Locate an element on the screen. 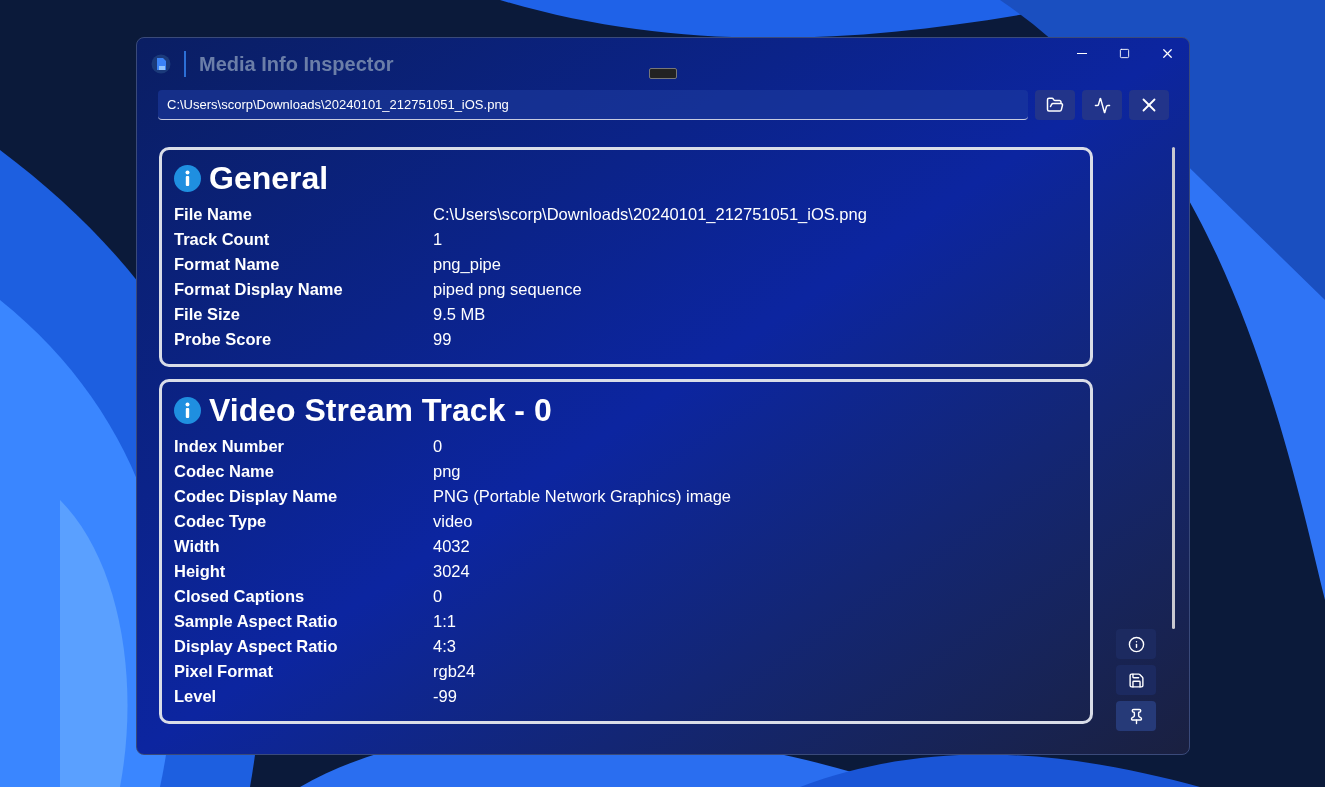  field-value: PNG (Portable Network Graphics) image is located at coordinates (582, 497).